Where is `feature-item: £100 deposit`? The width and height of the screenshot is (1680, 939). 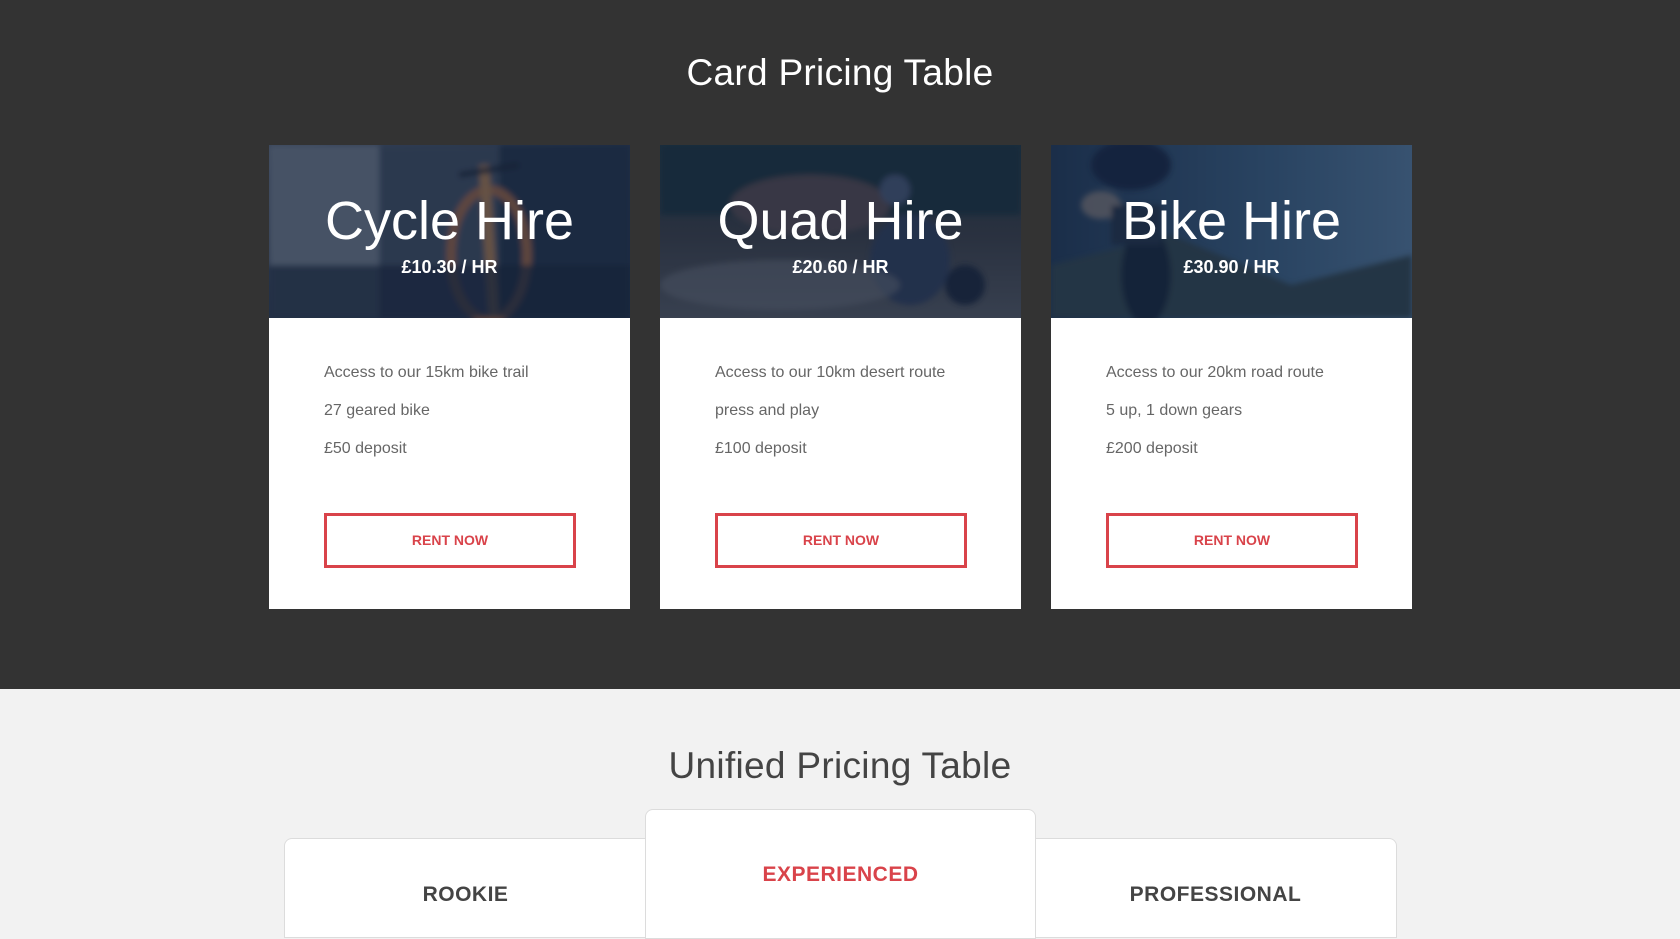
feature-item: £100 deposit is located at coordinates (761, 448).